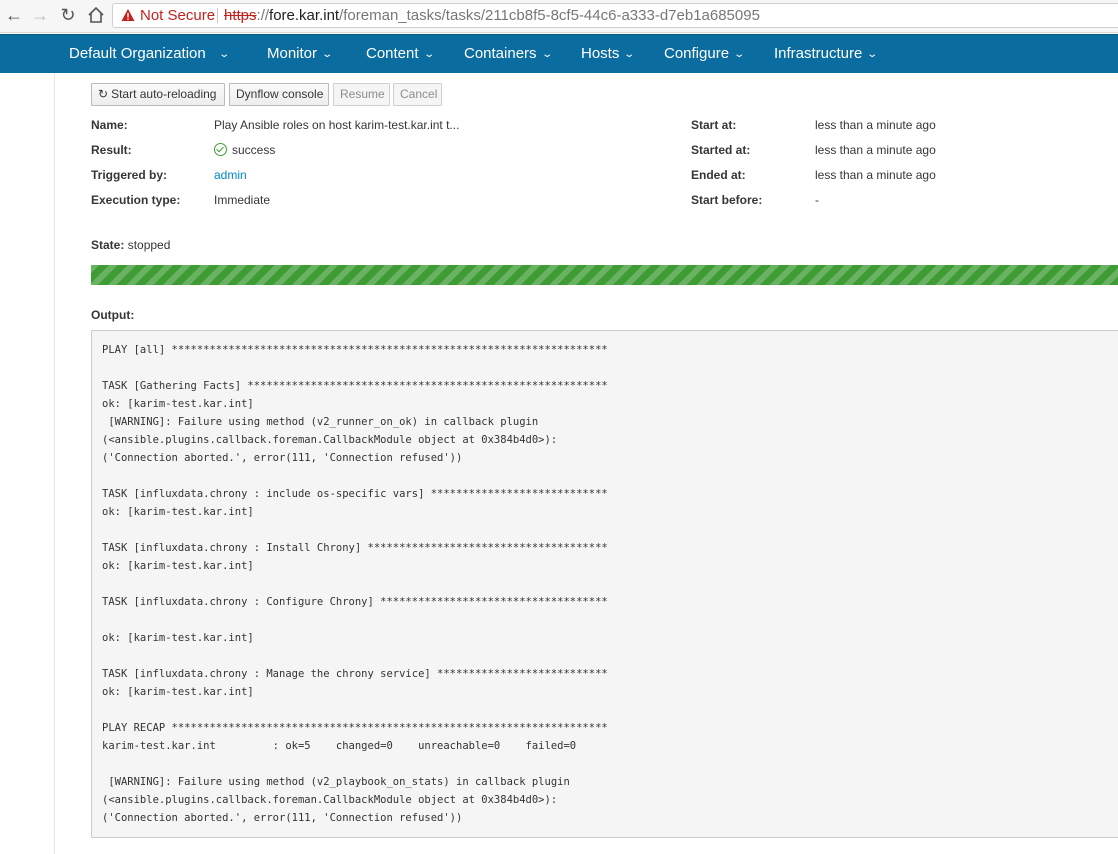  What do you see at coordinates (392, 53) in the screenshot?
I see `nav-content-label: Content` at bounding box center [392, 53].